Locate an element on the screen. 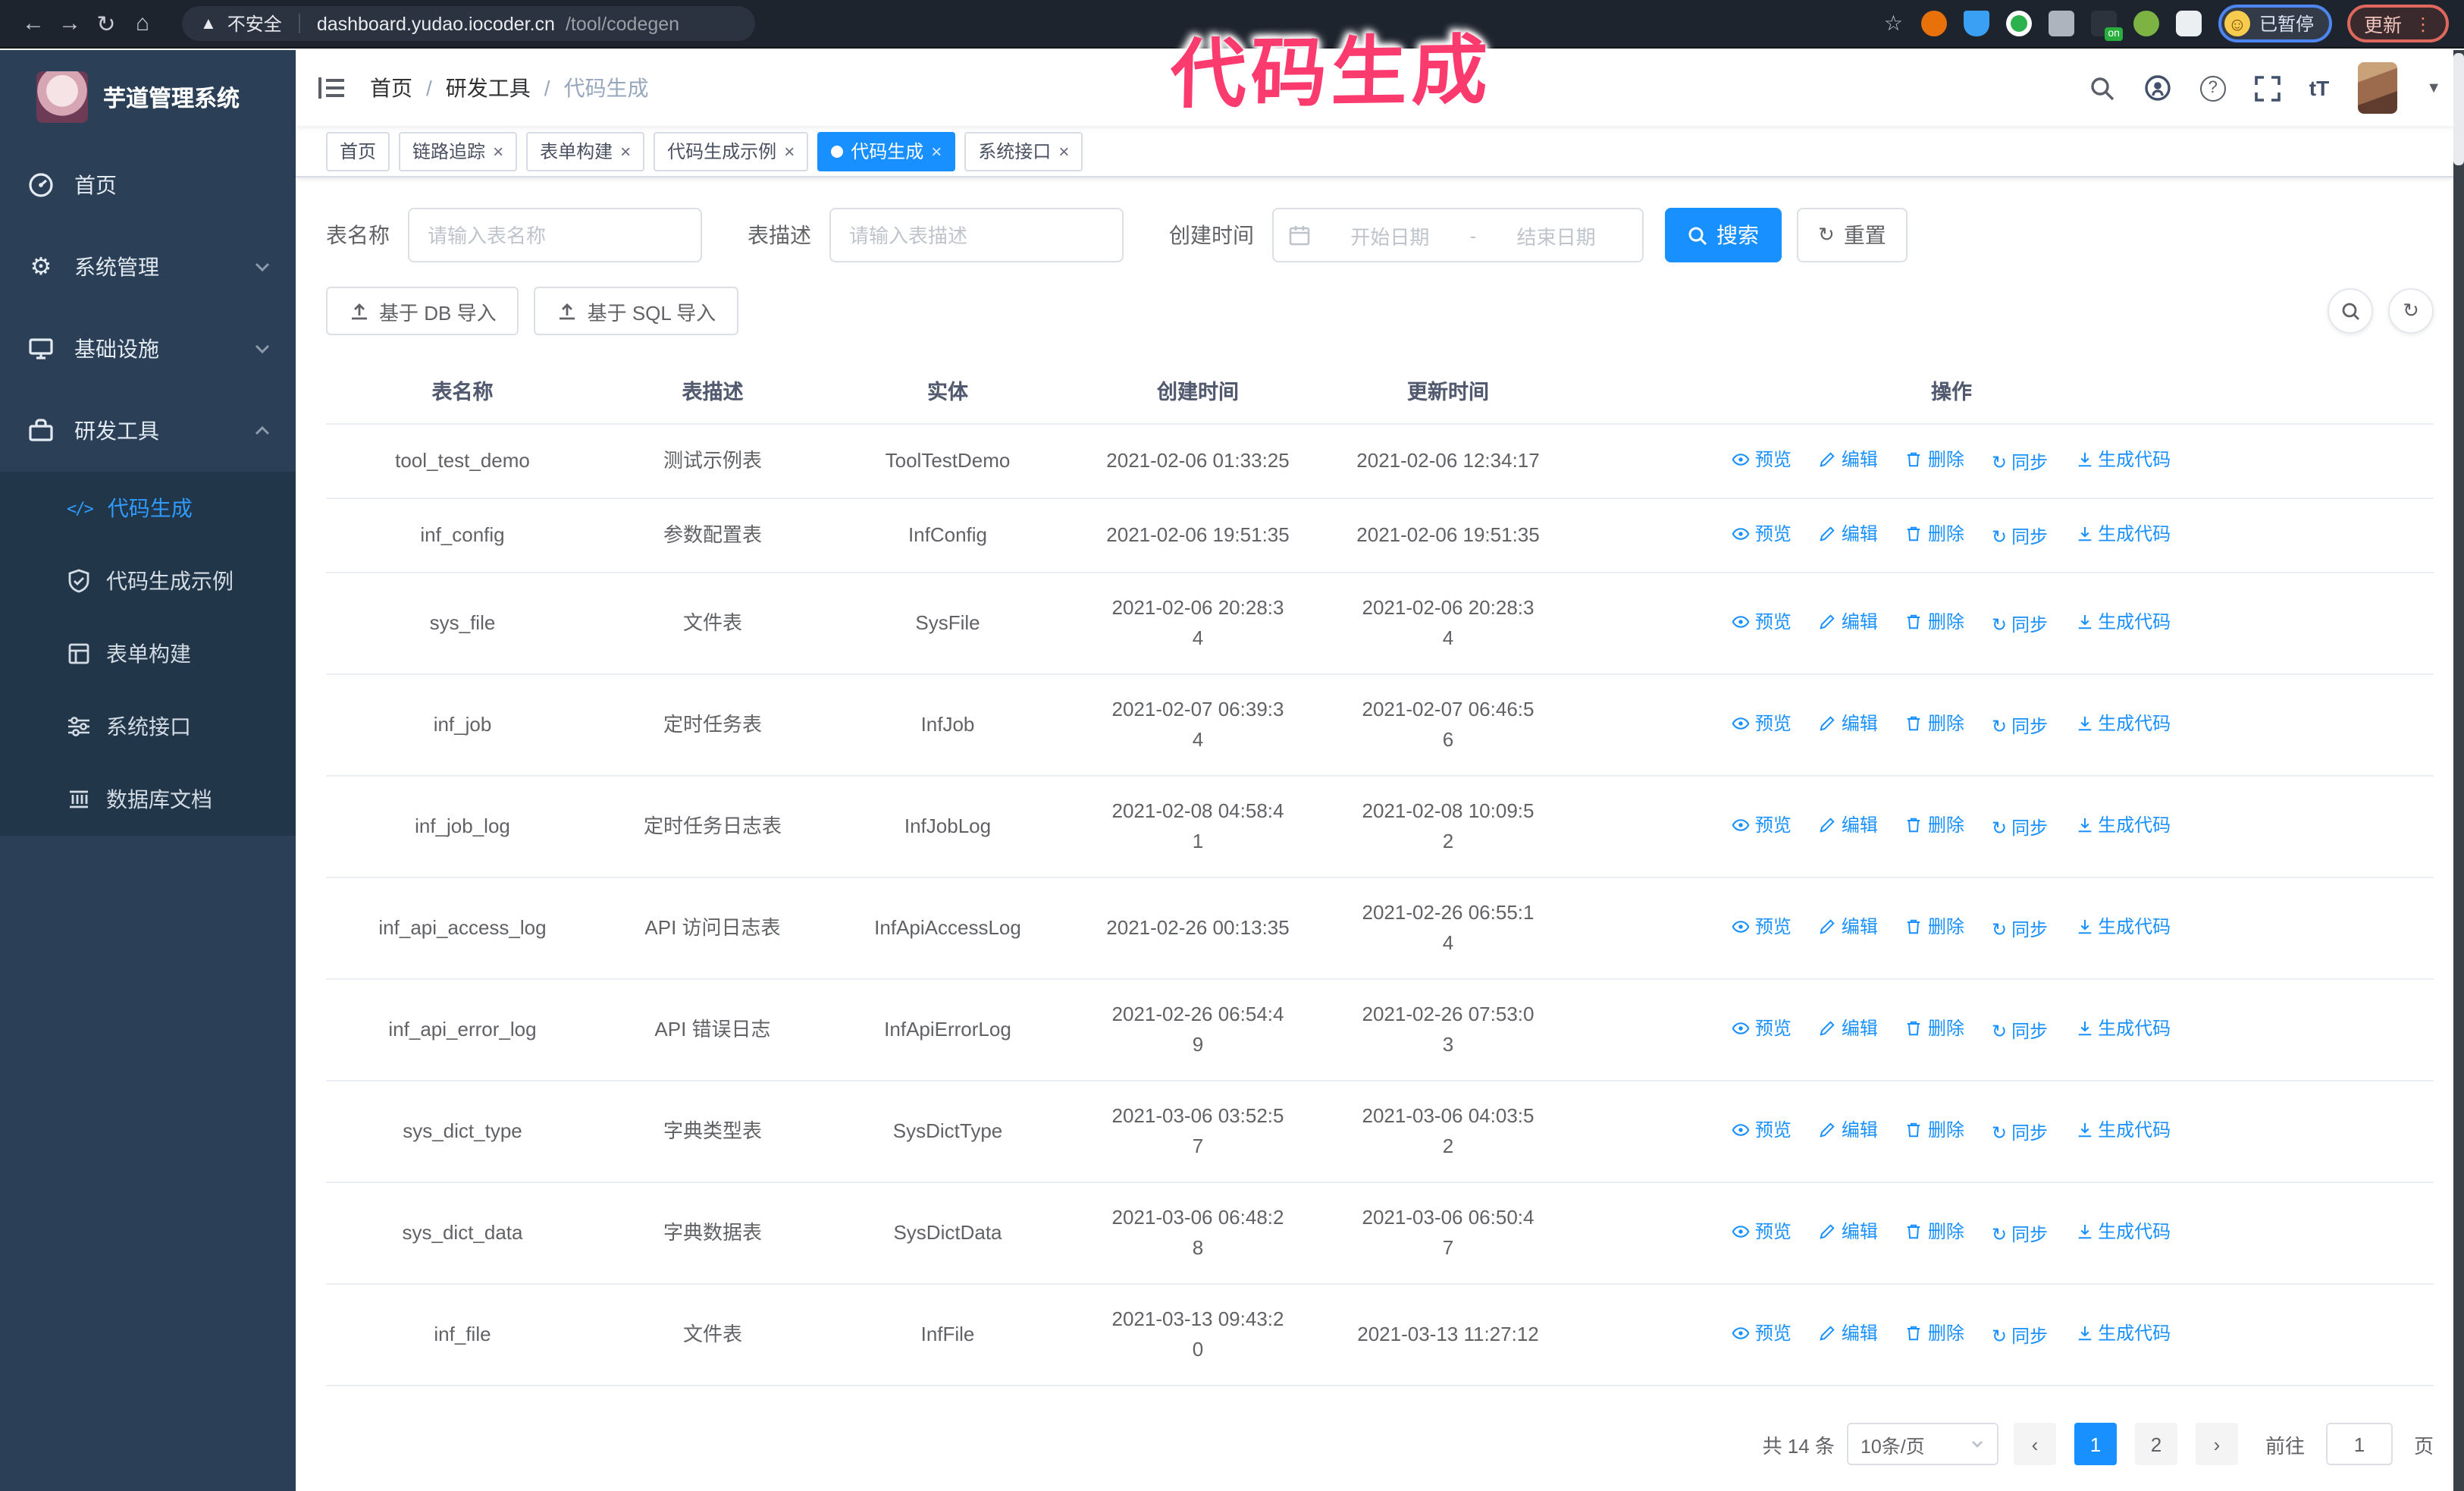  tab-tracing: 链路追踪 × is located at coordinates (459, 151).